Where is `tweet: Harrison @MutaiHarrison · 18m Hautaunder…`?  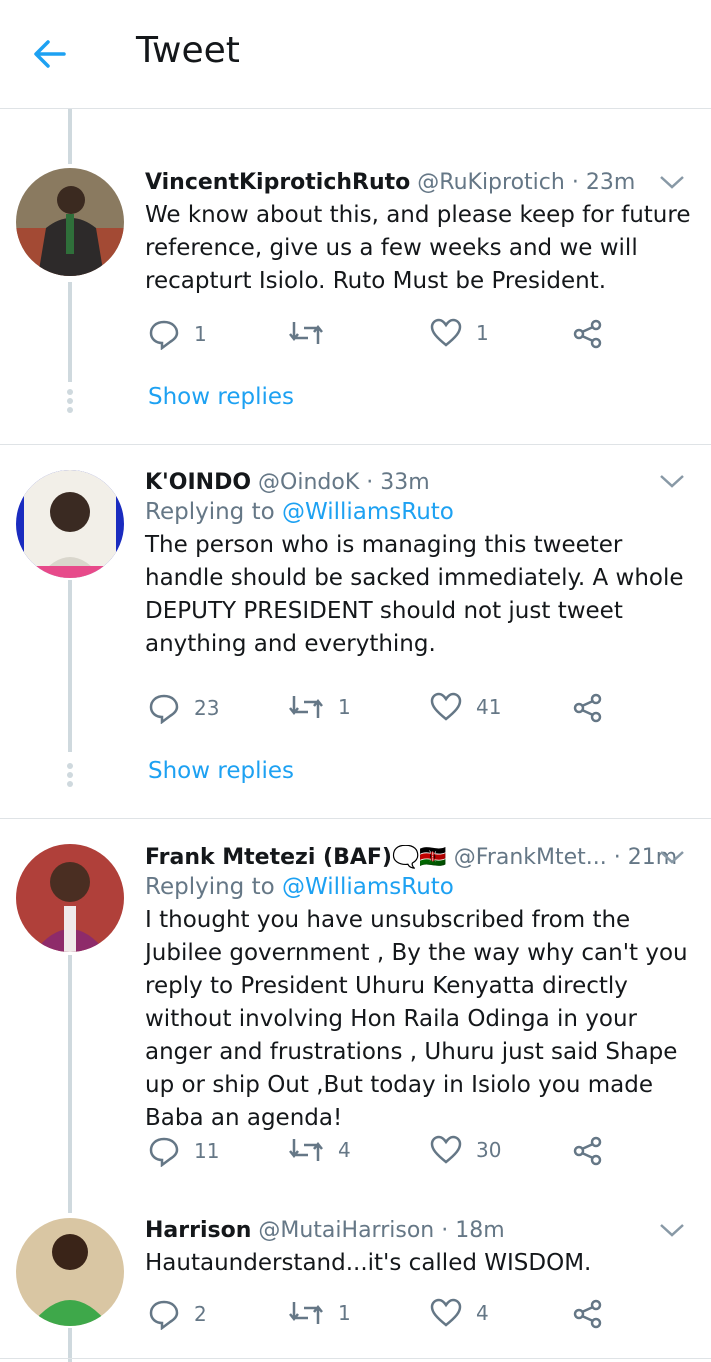
tweet: Harrison @MutaiHarrison · 18m Hautaunder… is located at coordinates (418, 1249).